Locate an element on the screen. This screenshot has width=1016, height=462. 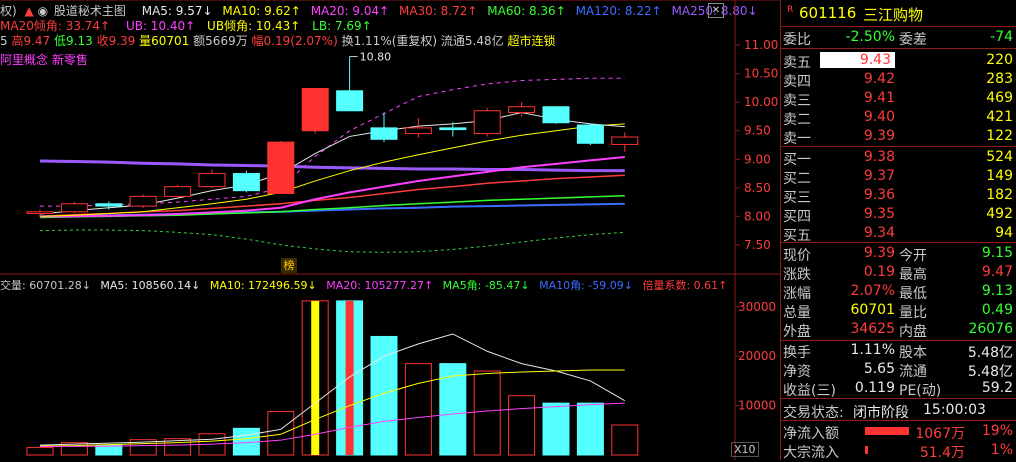
quote-row: 外盘 34625 内盘 26076 is located at coordinates (898, 330).